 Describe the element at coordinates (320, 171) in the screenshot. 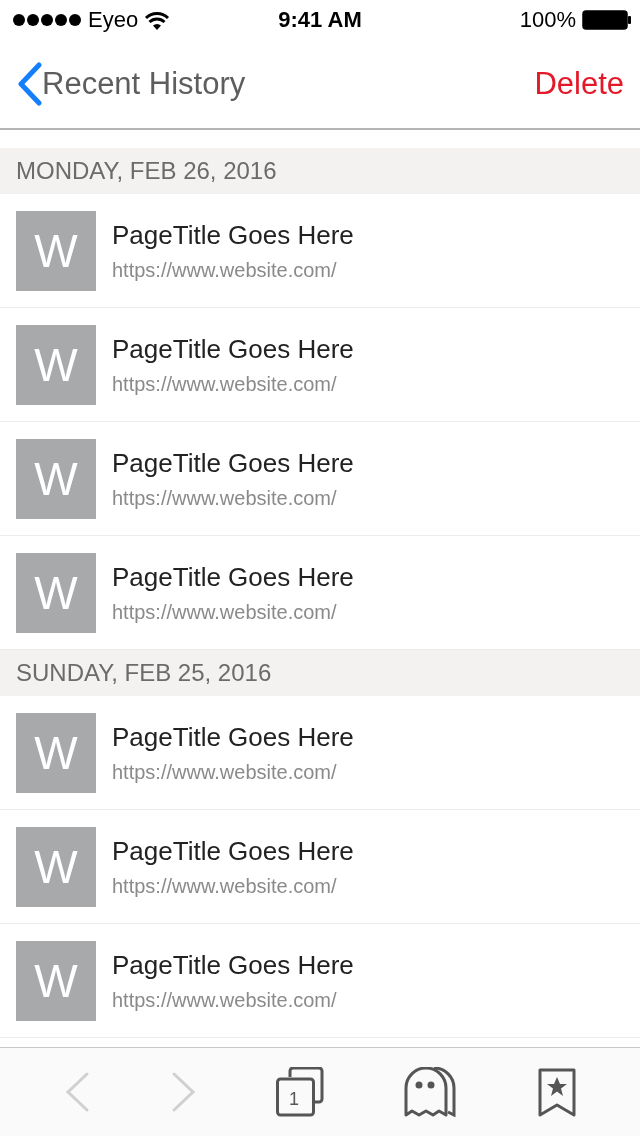

I see `section-header: MONDAY, FEB 26, 2016` at that location.